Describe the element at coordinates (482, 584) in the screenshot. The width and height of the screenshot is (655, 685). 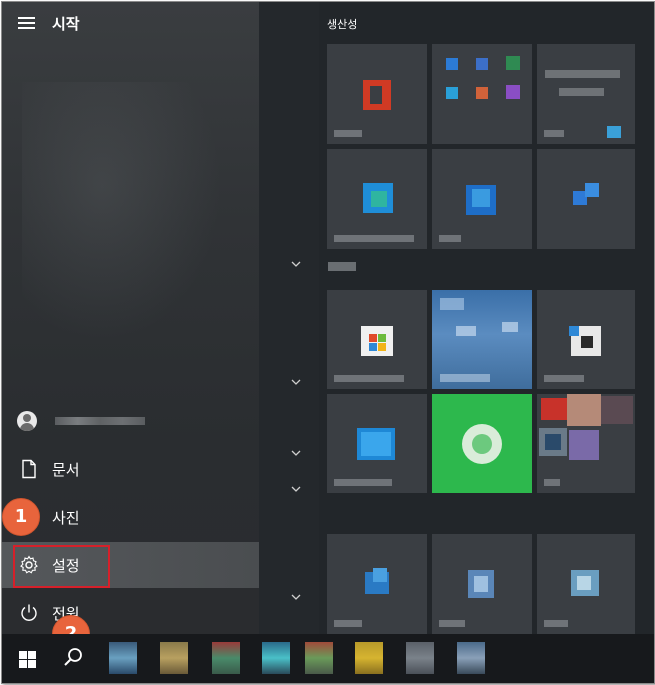
I see `tile-app-b` at that location.